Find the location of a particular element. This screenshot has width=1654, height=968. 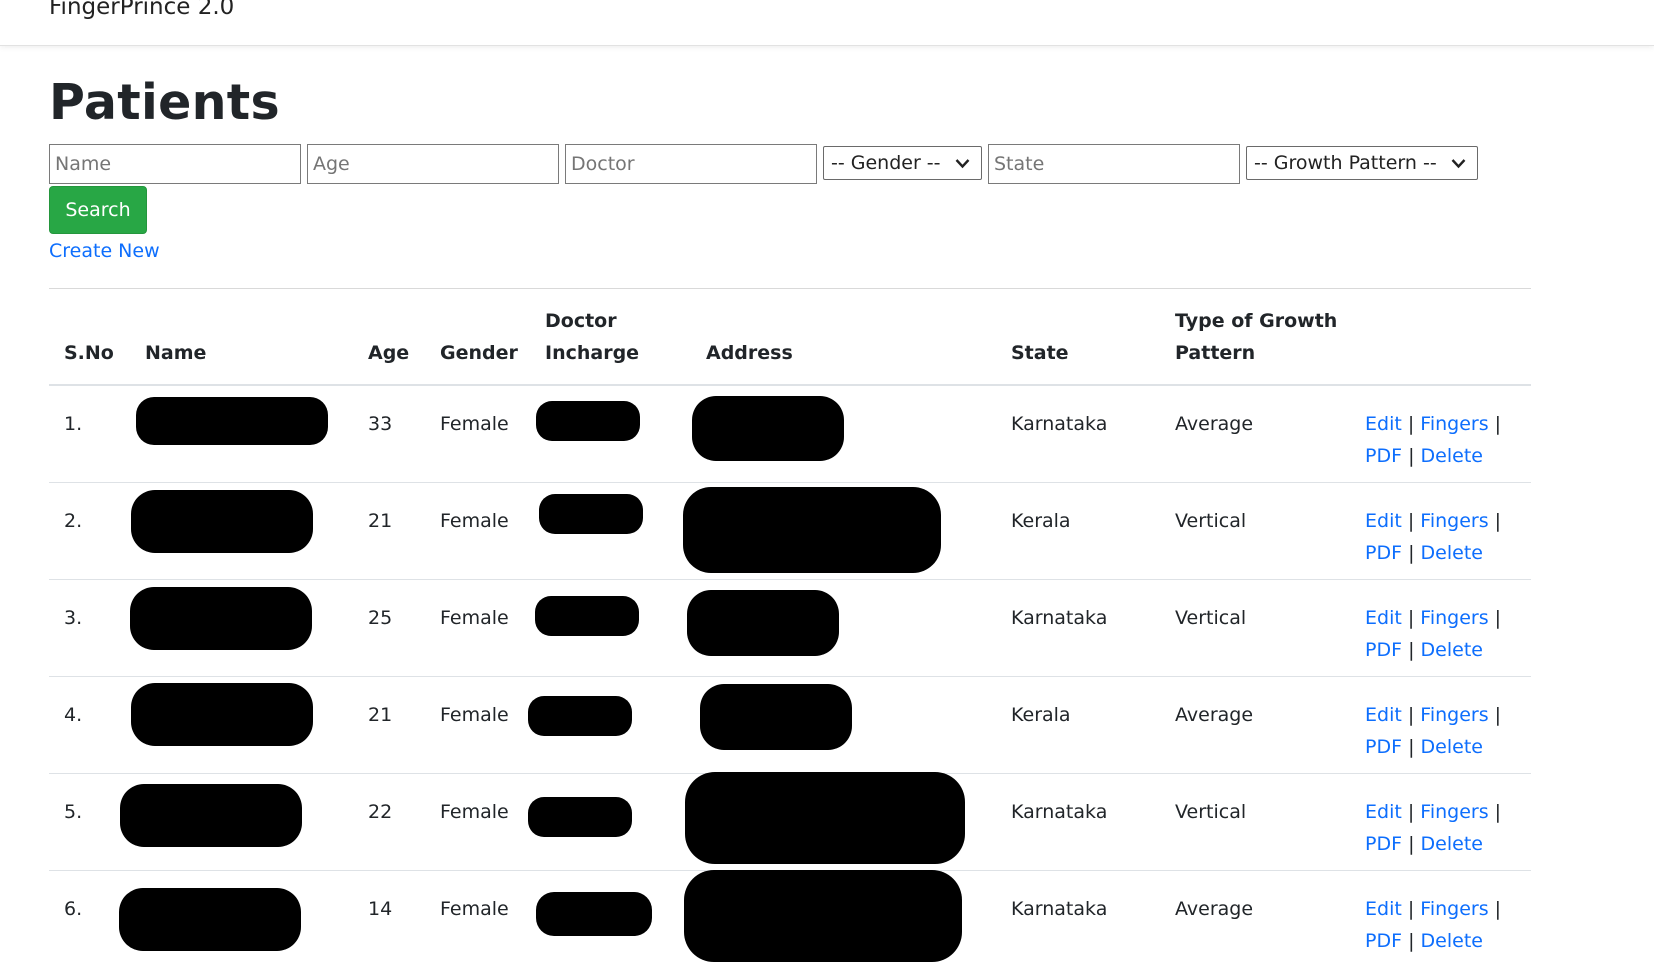

cell-age: 33 is located at coordinates (380, 424).